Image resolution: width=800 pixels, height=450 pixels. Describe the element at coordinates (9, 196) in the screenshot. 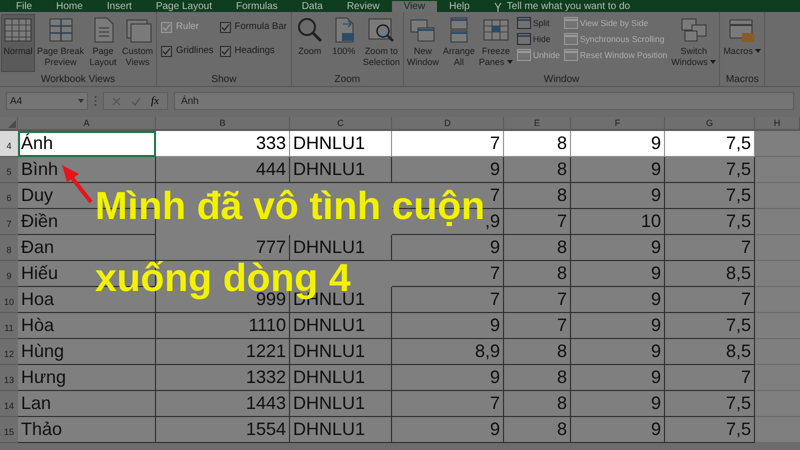

I see `row-header: 6` at that location.